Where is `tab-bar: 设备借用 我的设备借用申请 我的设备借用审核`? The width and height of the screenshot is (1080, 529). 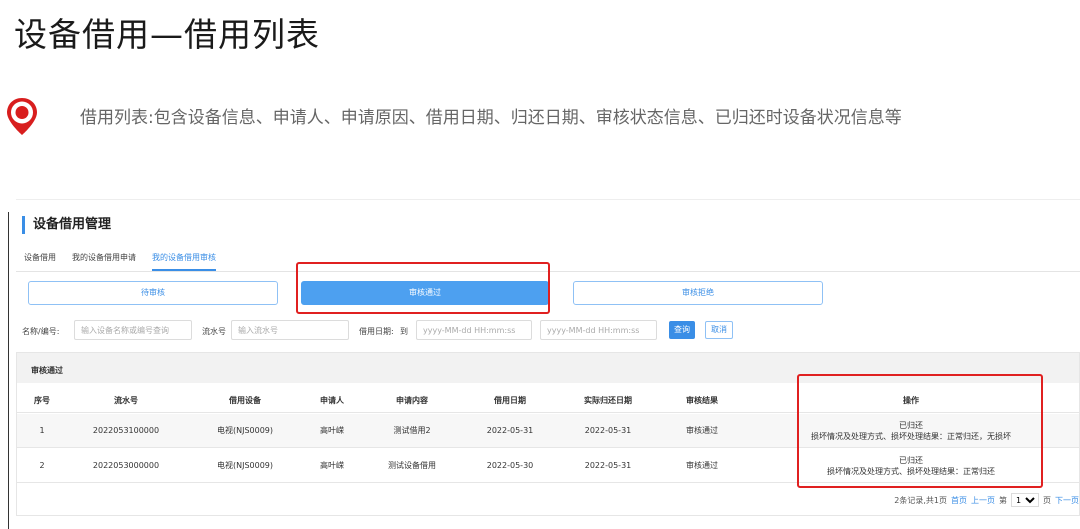
tab-bar: 设备借用 我的设备借用申请 我的设备借用审核 is located at coordinates (548, 259).